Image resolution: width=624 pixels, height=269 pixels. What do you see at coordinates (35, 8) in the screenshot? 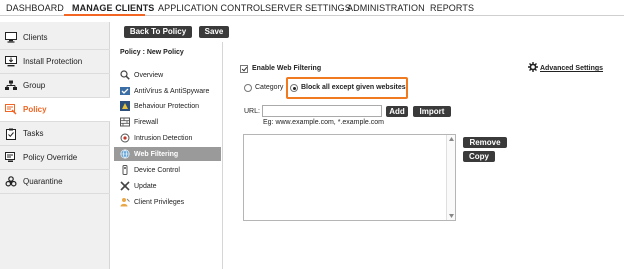
I see `tab-dashboard: DASHBOARD` at bounding box center [35, 8].